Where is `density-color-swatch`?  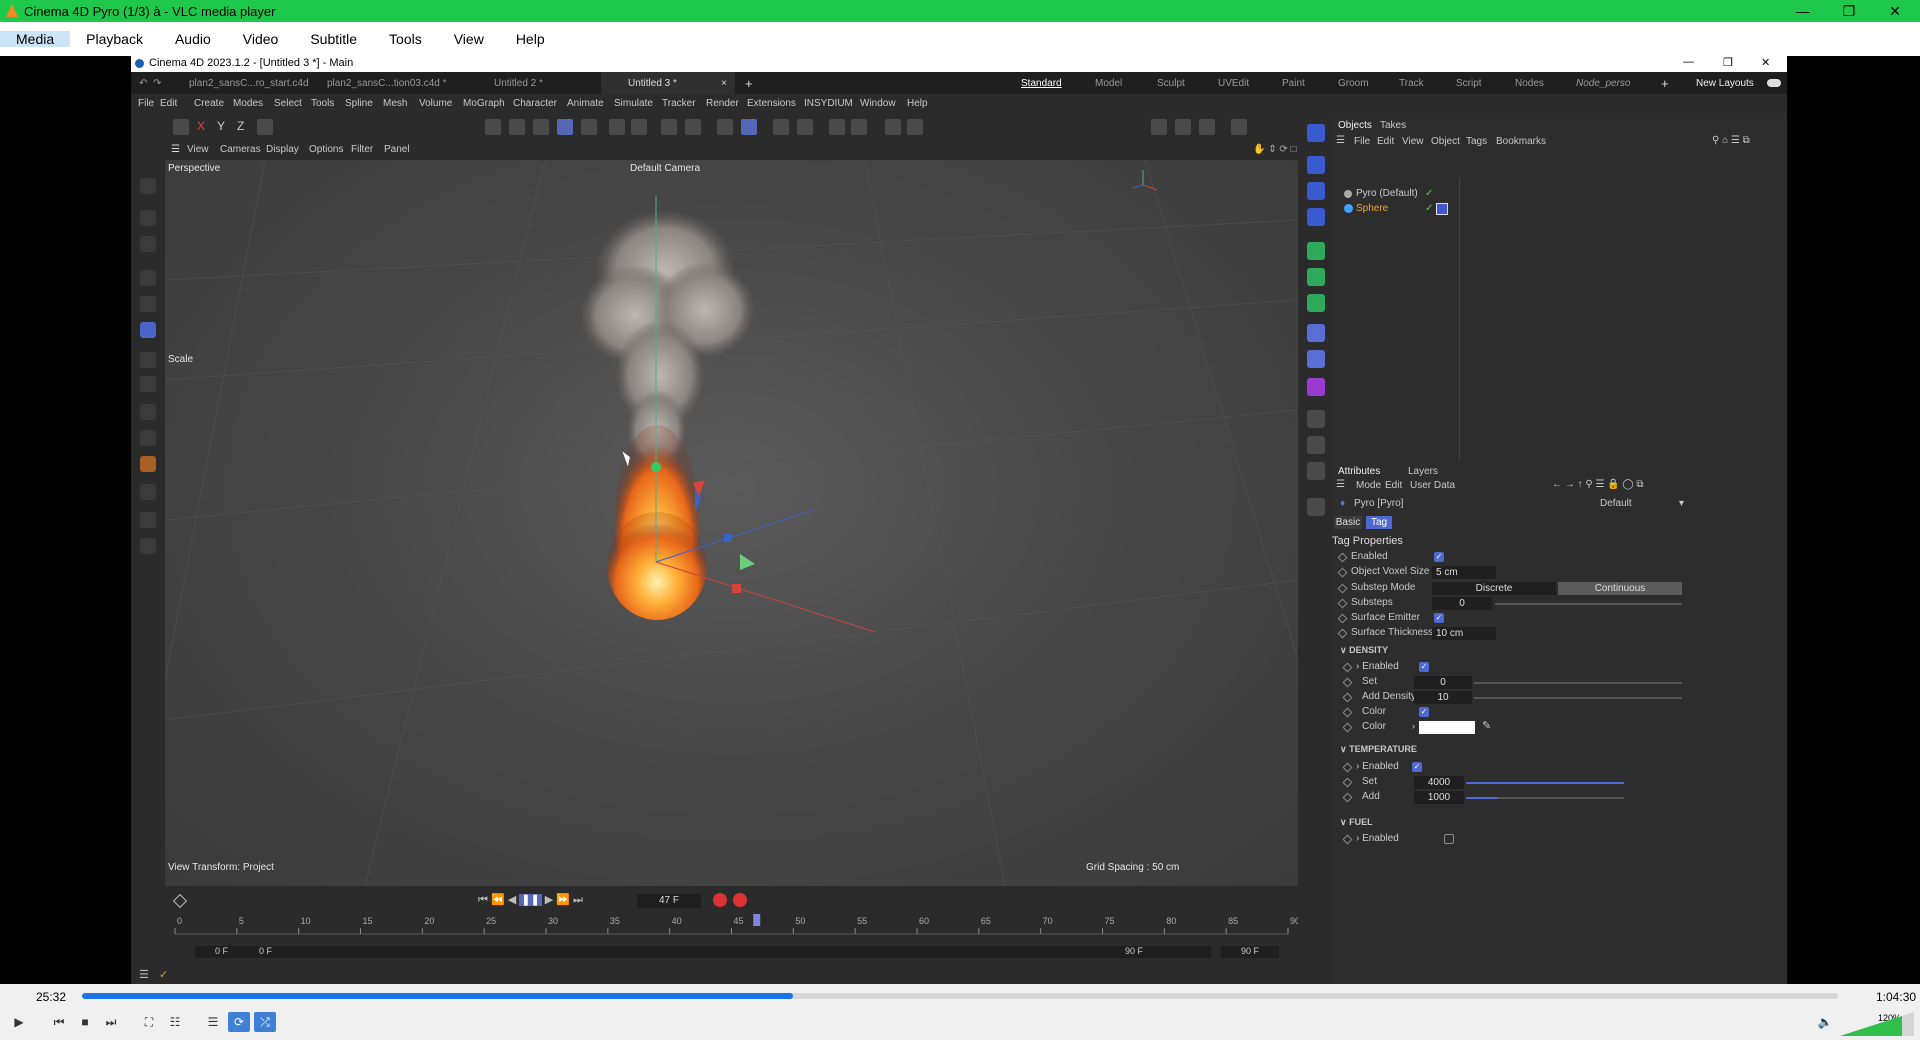 density-color-swatch is located at coordinates (1447, 727).